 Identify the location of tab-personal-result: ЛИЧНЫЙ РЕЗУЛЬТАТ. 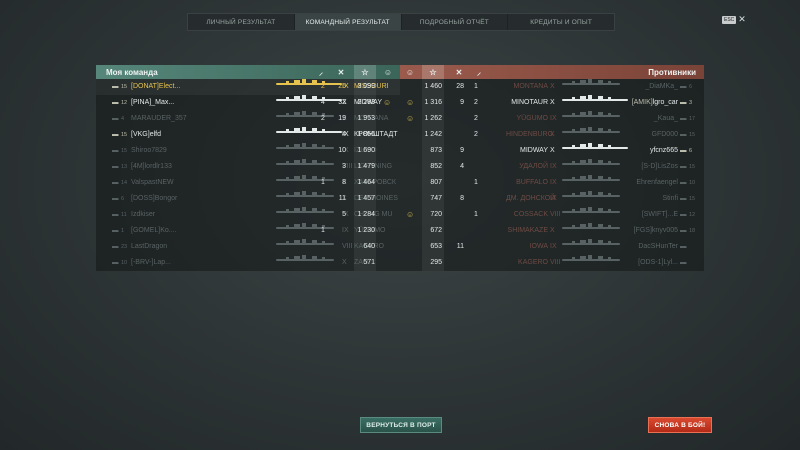
(241, 22).